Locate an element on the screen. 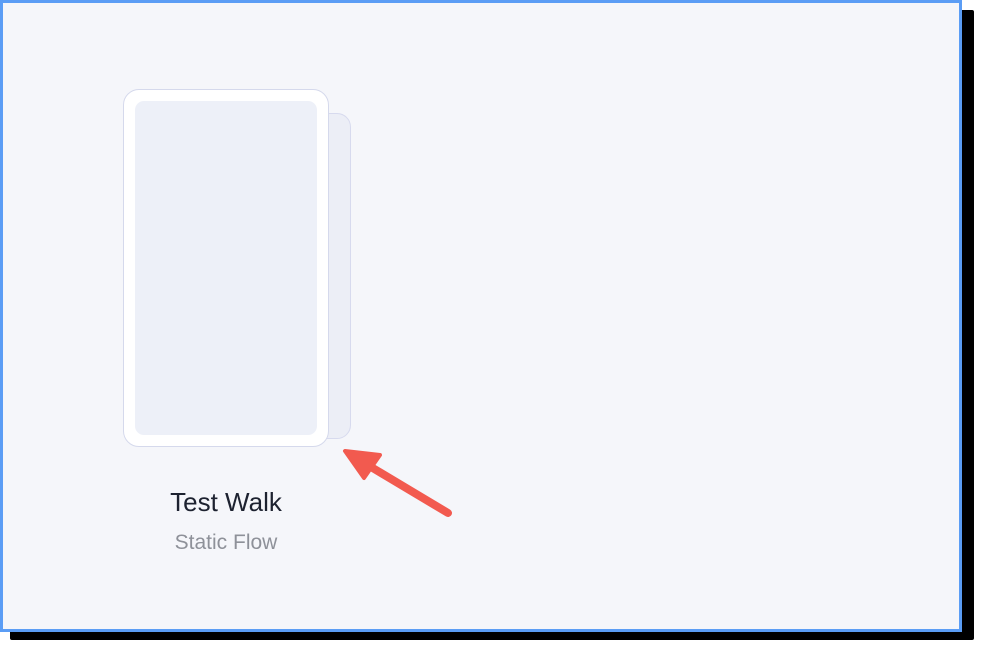  flow-type-label: Static Flow is located at coordinates (226, 542).